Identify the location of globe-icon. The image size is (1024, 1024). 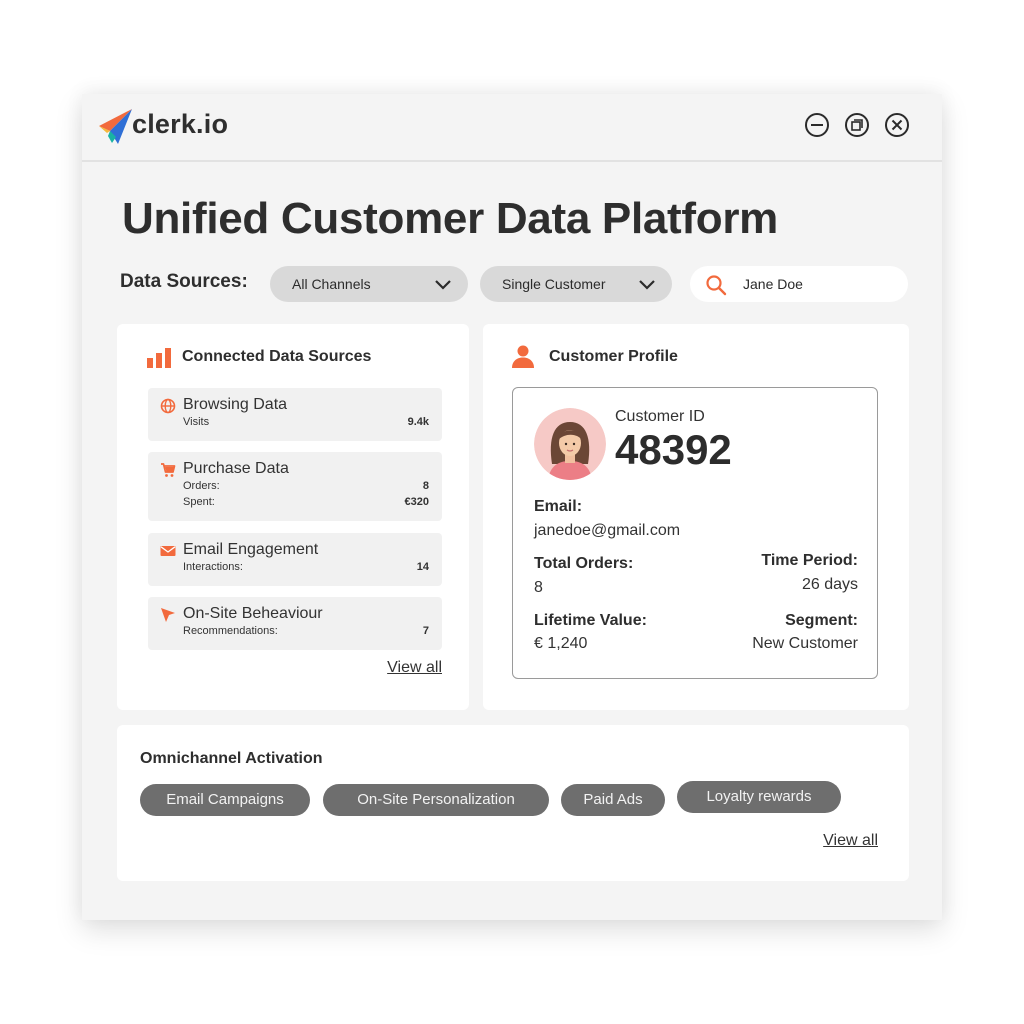
(168, 406).